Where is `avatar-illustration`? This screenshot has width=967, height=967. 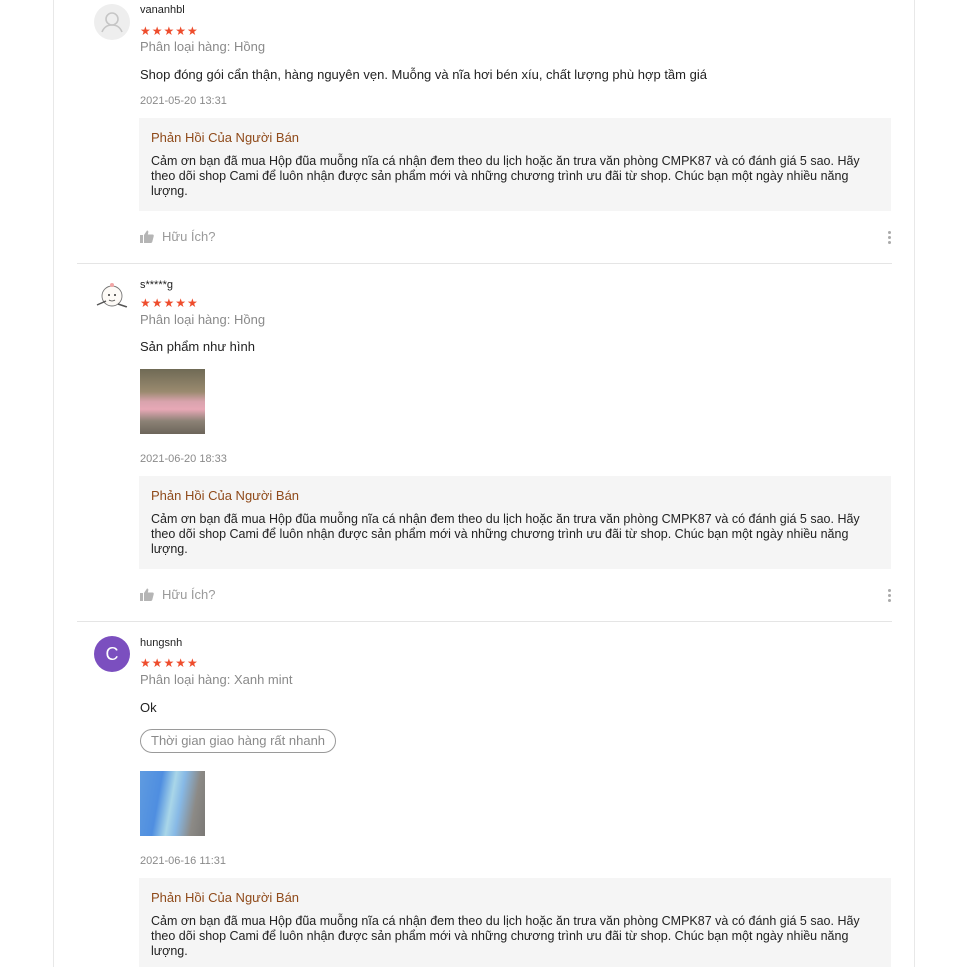 avatar-illustration is located at coordinates (112, 295).